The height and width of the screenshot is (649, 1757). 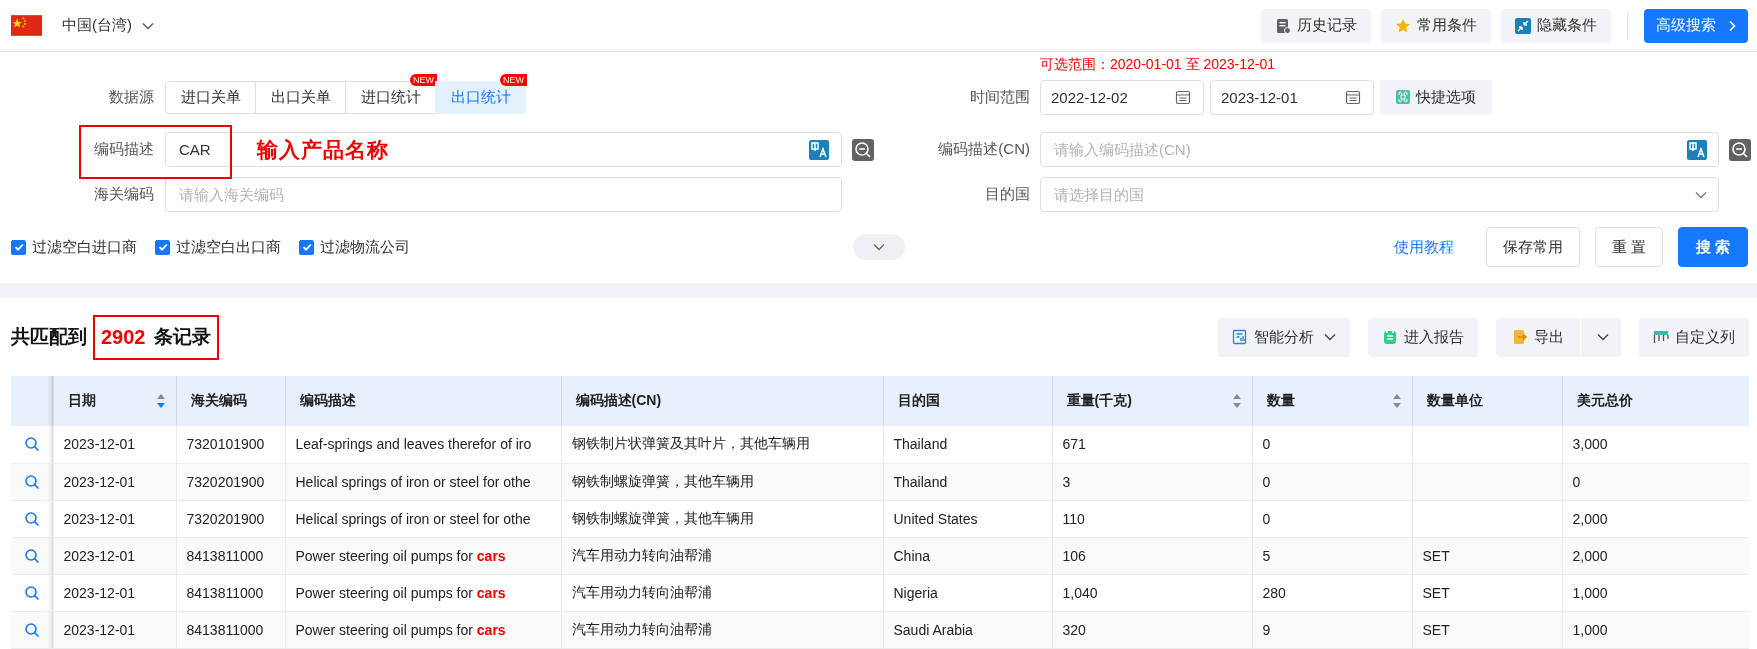 I want to click on toolbar-button: 常用条件, so click(x=1436, y=25).